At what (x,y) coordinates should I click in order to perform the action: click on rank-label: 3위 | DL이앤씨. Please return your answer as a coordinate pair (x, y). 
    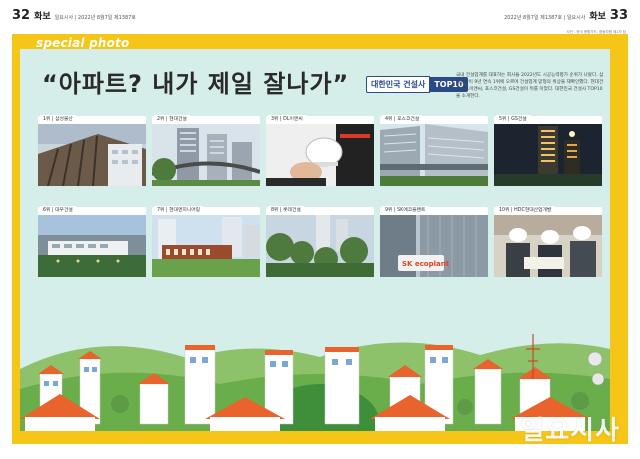
    Looking at the image, I should click on (287, 119).